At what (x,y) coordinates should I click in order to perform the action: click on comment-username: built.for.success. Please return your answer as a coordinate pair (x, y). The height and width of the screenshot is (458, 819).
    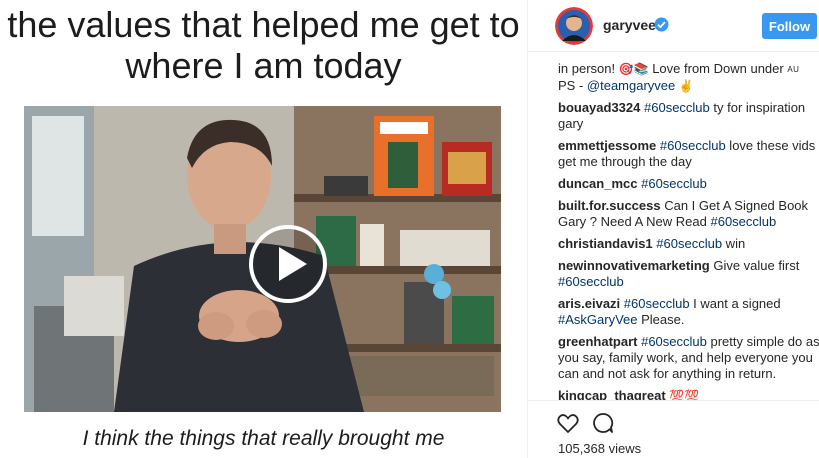
    Looking at the image, I should click on (609, 205).